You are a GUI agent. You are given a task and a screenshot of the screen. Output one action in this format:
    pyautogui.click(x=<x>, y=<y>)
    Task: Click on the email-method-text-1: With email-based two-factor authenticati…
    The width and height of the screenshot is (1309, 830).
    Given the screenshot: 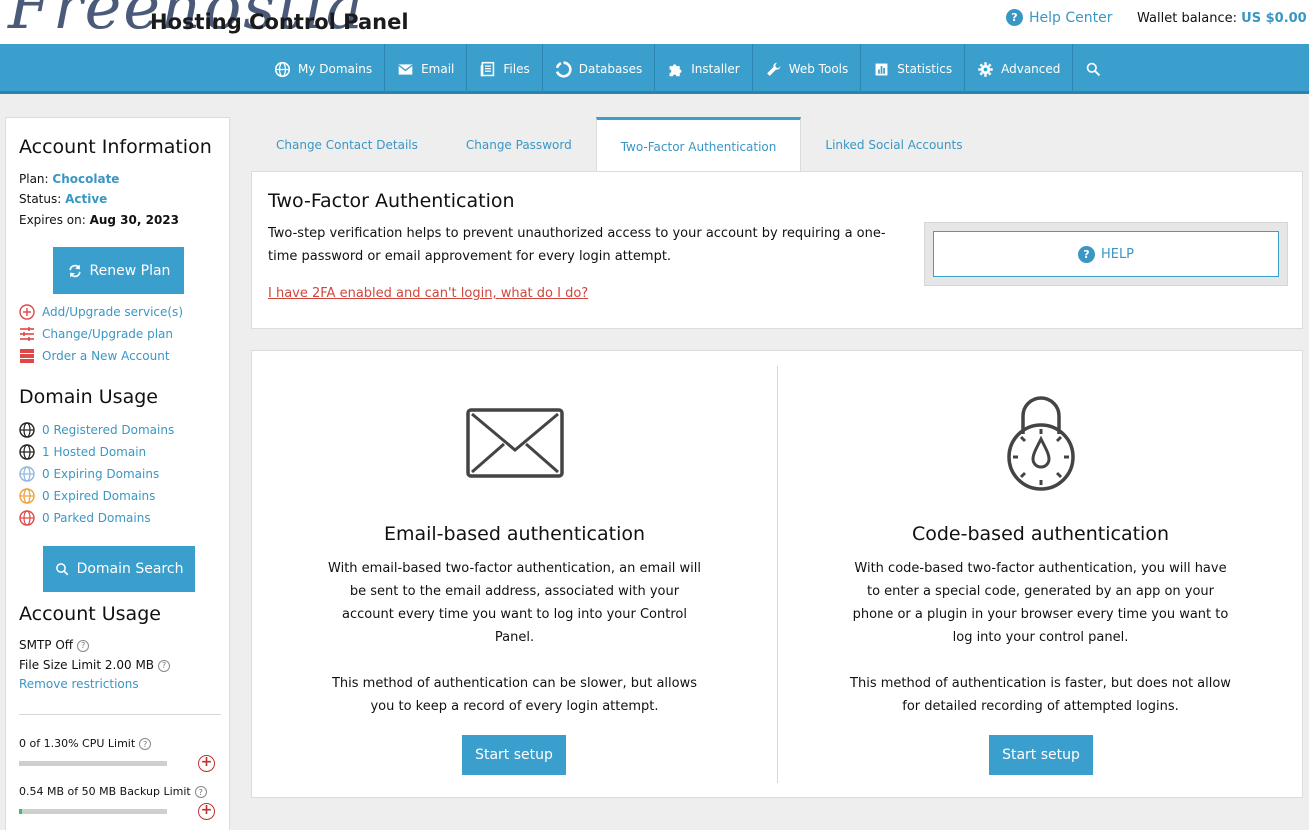 What is the action you would take?
    pyautogui.click(x=514, y=603)
    